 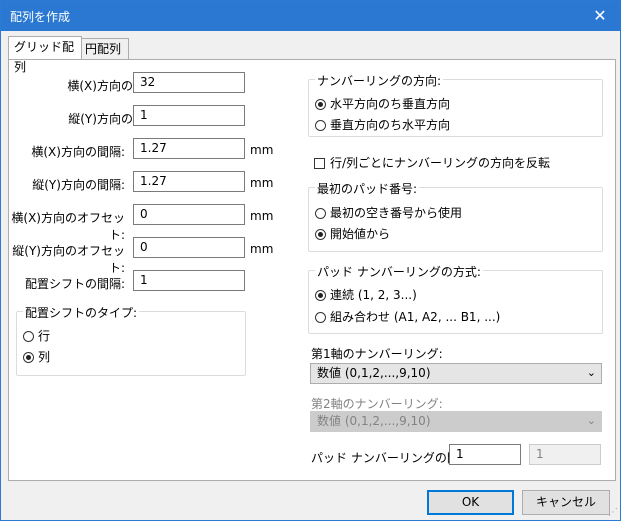 What do you see at coordinates (600, 16) in the screenshot?
I see `close-icon: ✕` at bounding box center [600, 16].